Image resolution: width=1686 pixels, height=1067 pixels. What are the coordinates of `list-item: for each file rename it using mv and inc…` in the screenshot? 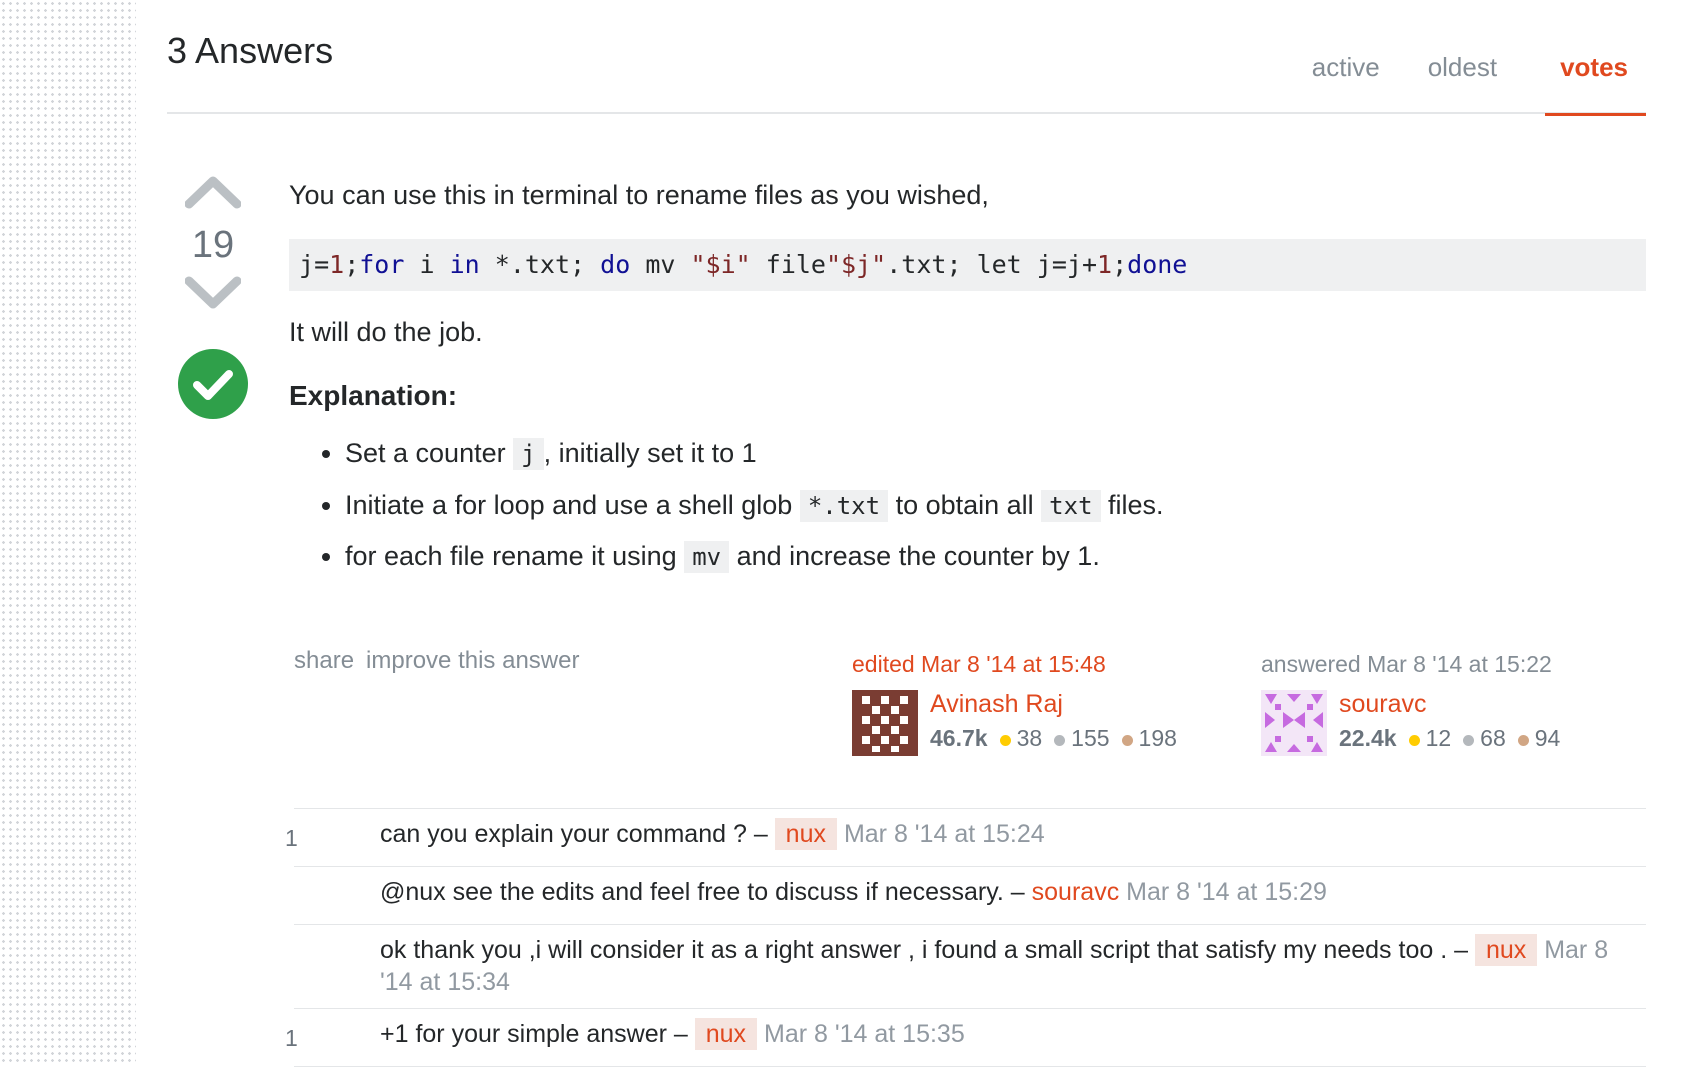 It's located at (995, 557).